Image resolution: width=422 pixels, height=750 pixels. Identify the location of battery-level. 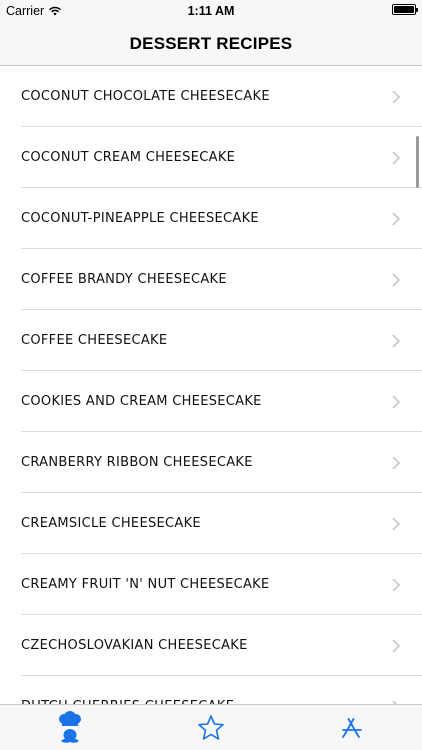
(404, 9).